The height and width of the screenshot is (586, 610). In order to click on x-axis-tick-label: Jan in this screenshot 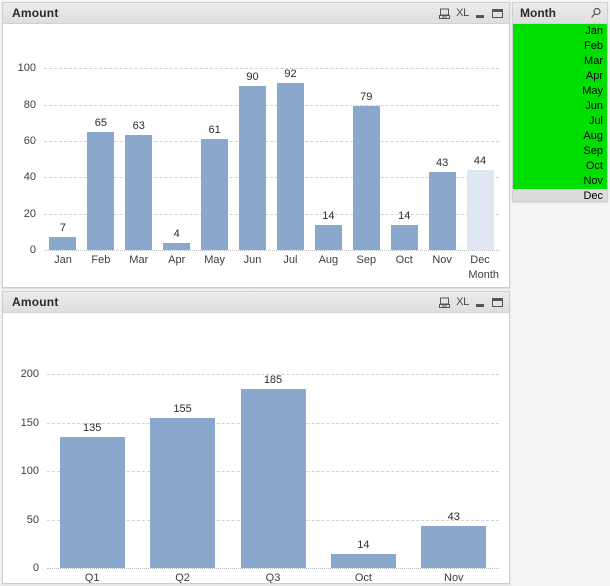, I will do `click(63, 260)`.